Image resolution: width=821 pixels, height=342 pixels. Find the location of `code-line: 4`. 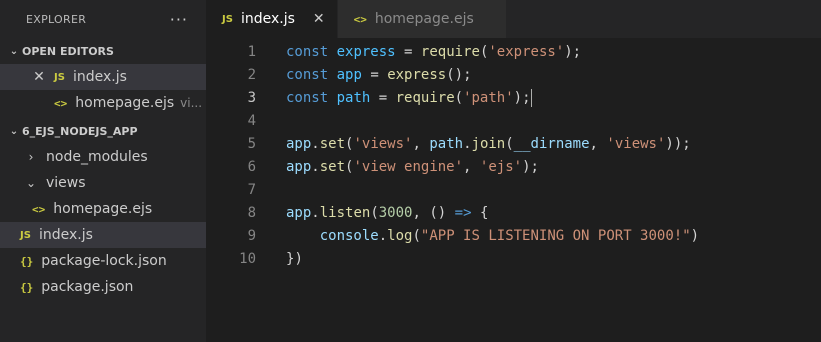

code-line: 4 is located at coordinates (513, 121).